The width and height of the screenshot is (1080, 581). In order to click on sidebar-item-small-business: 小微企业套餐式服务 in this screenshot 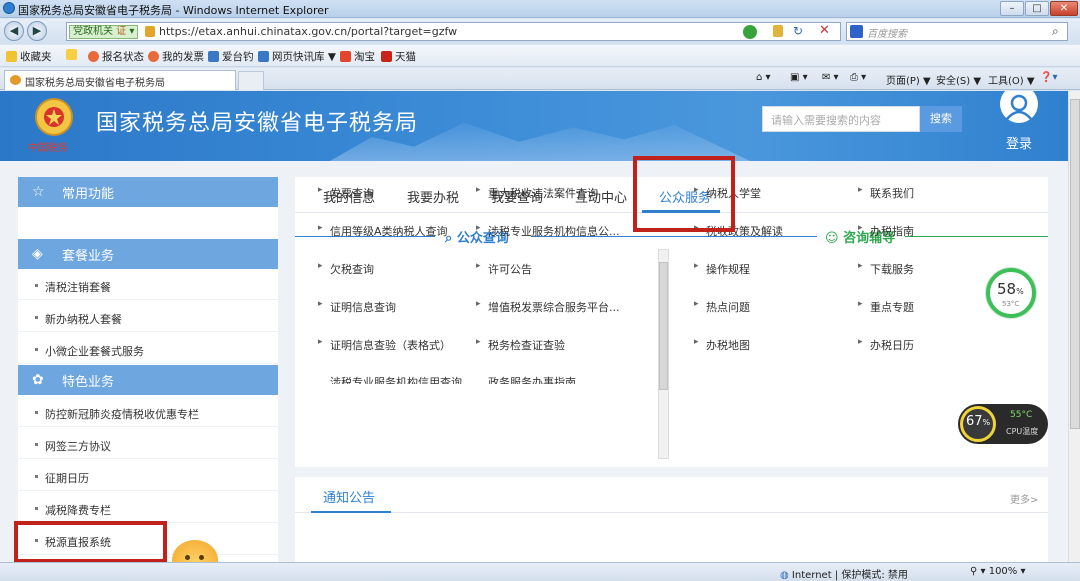, I will do `click(148, 348)`.